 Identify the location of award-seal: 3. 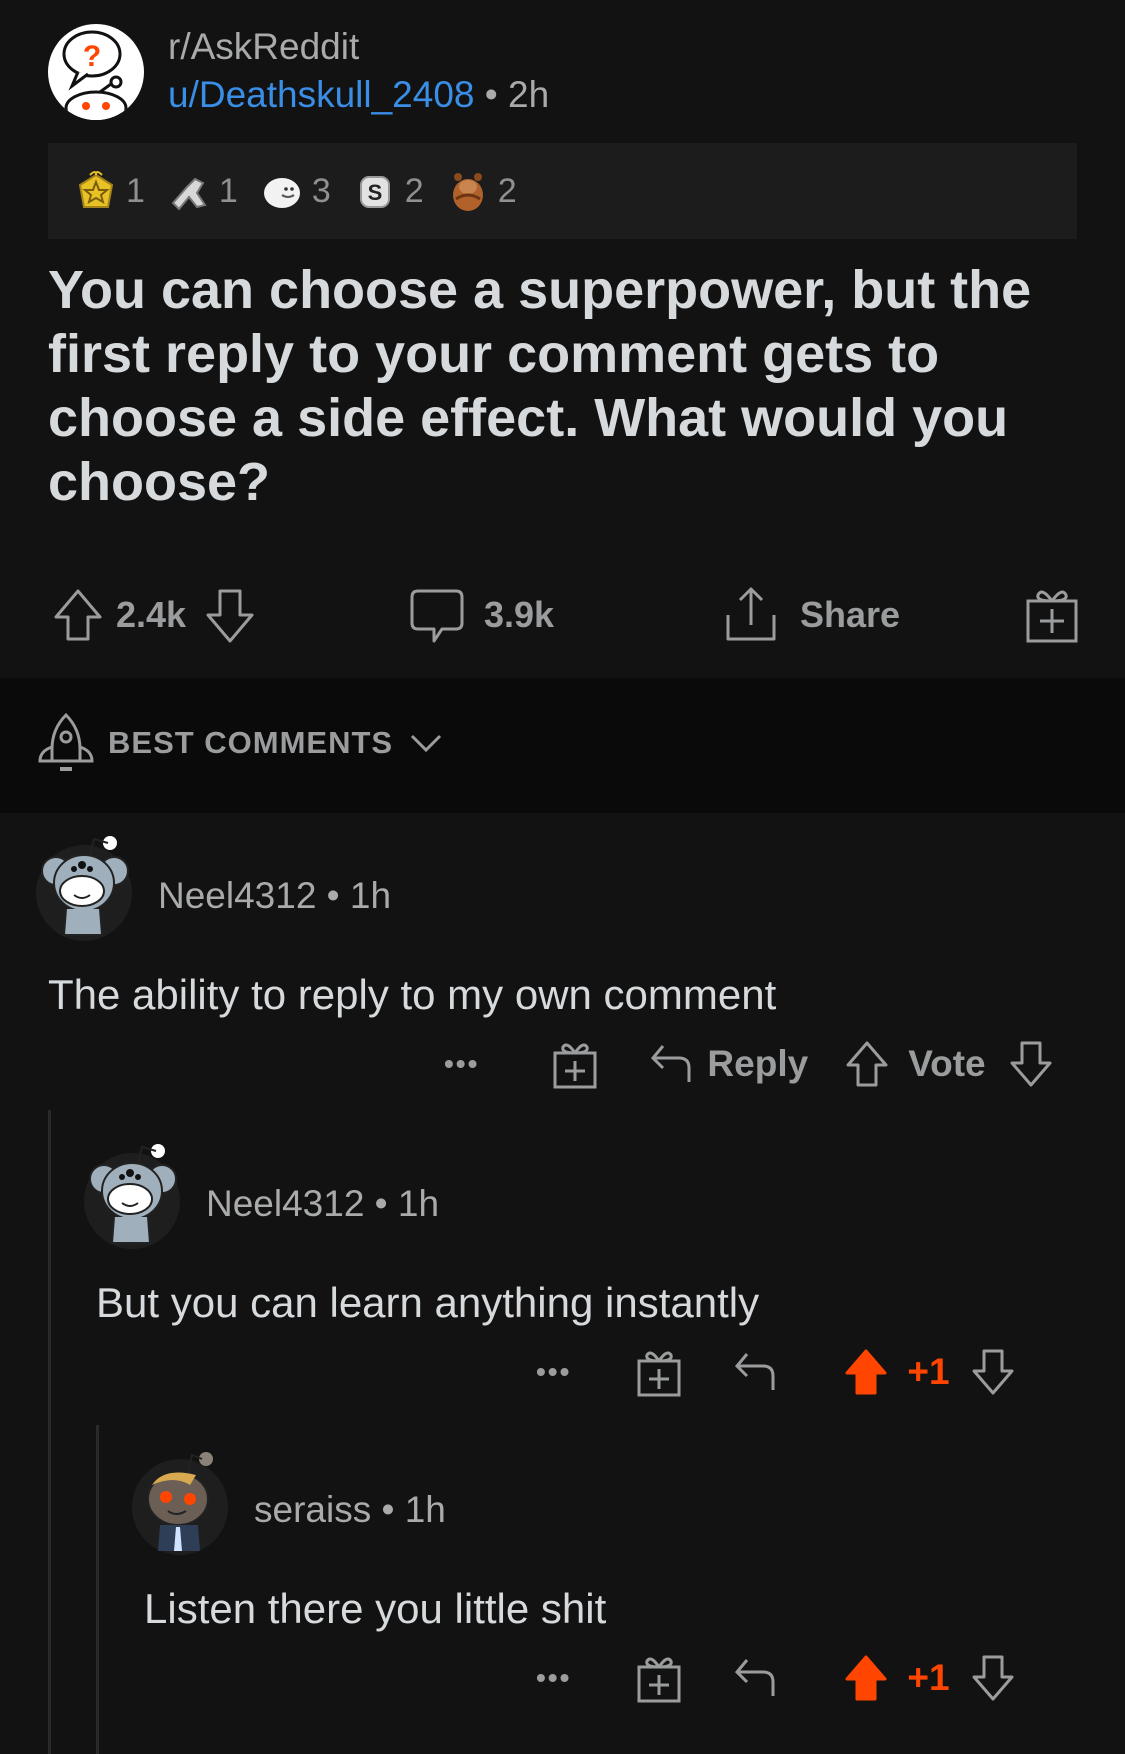
(295, 191).